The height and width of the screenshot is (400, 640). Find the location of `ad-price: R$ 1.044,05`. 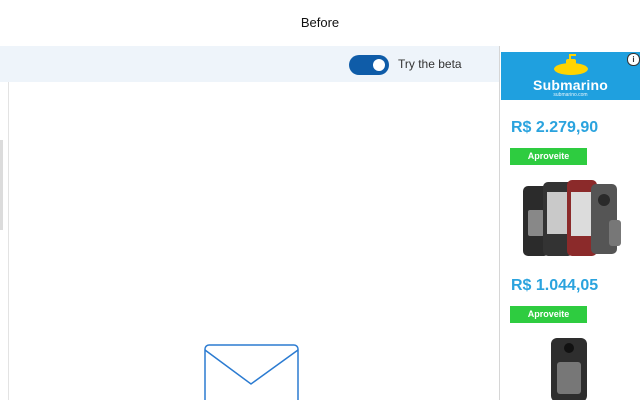

ad-price: R$ 1.044,05 is located at coordinates (554, 286).